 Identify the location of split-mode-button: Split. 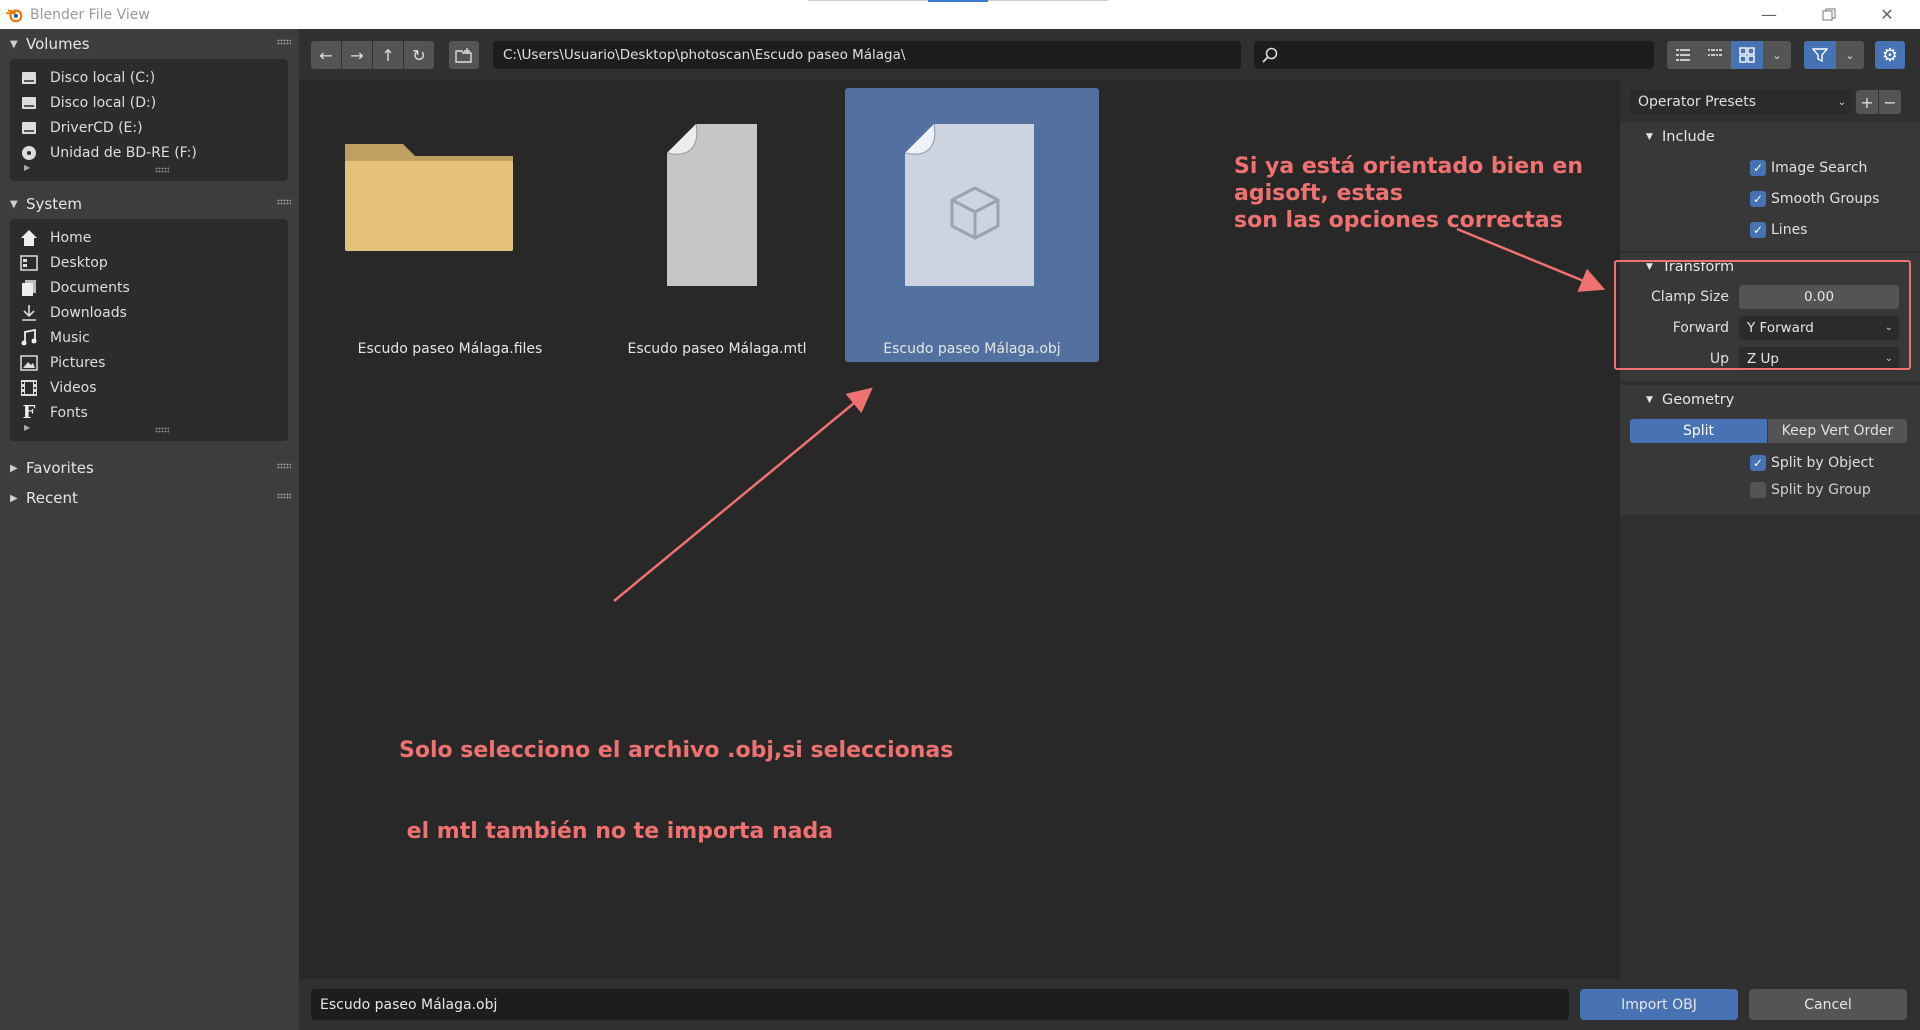
(1698, 431).